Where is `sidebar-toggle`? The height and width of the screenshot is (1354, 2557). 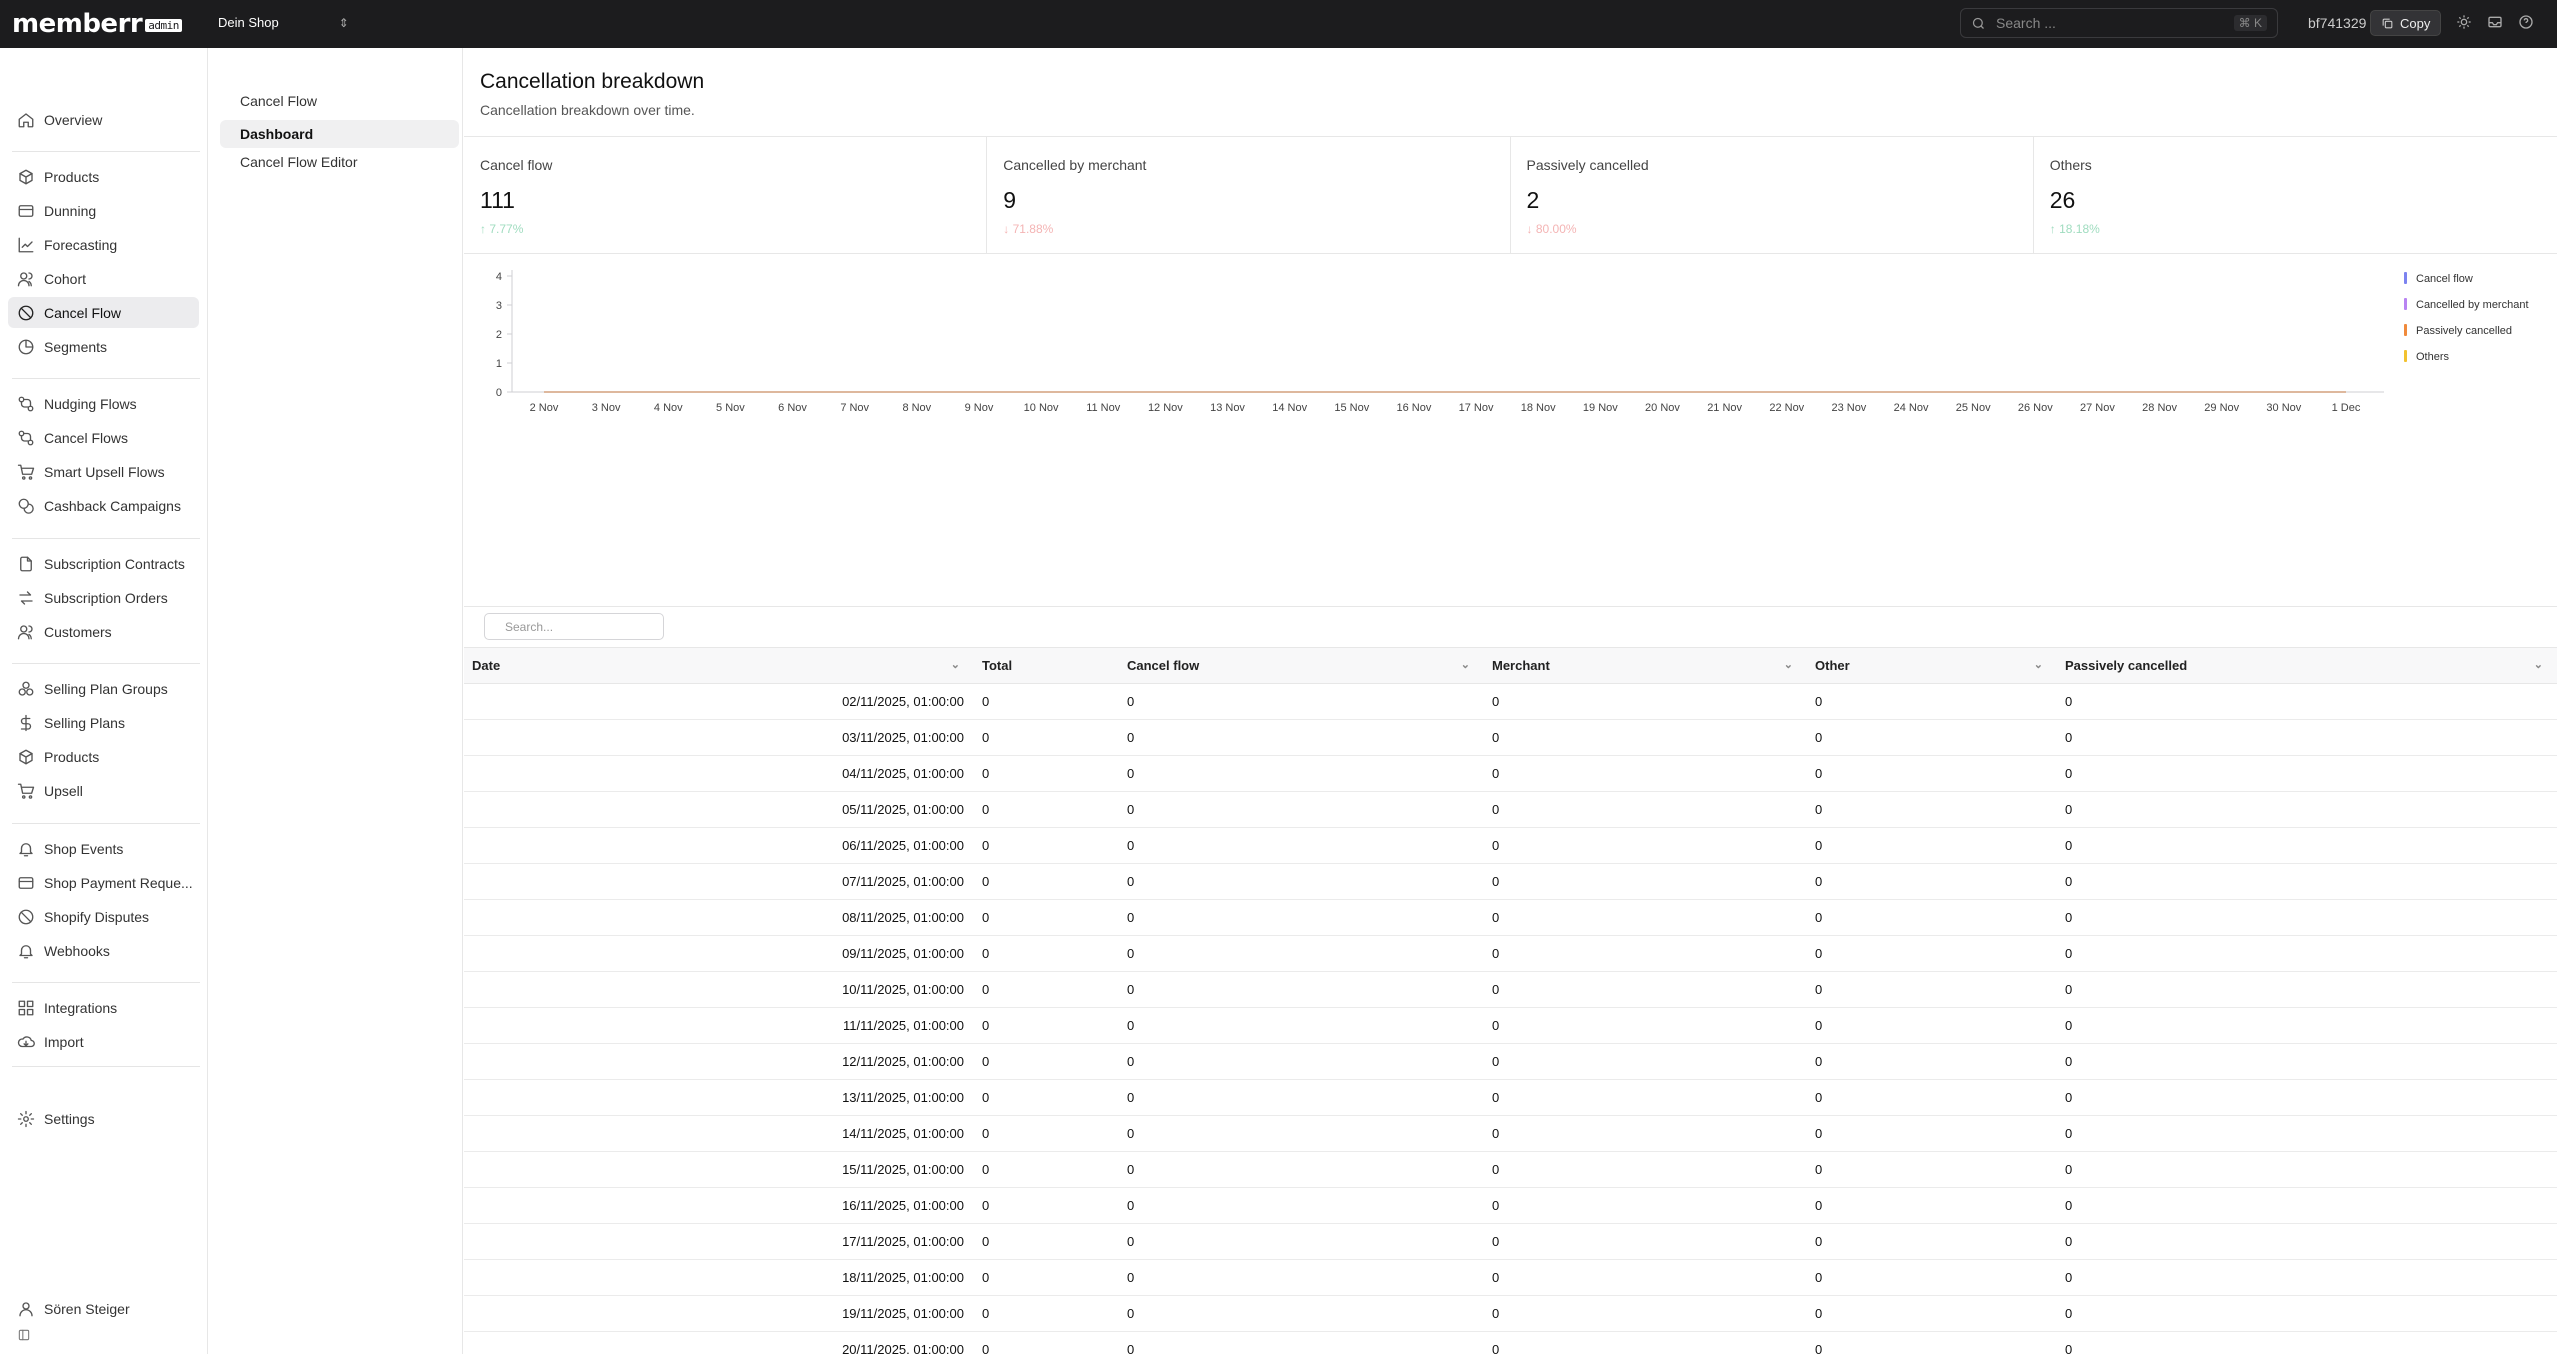
sidebar-toggle is located at coordinates (24, 1337).